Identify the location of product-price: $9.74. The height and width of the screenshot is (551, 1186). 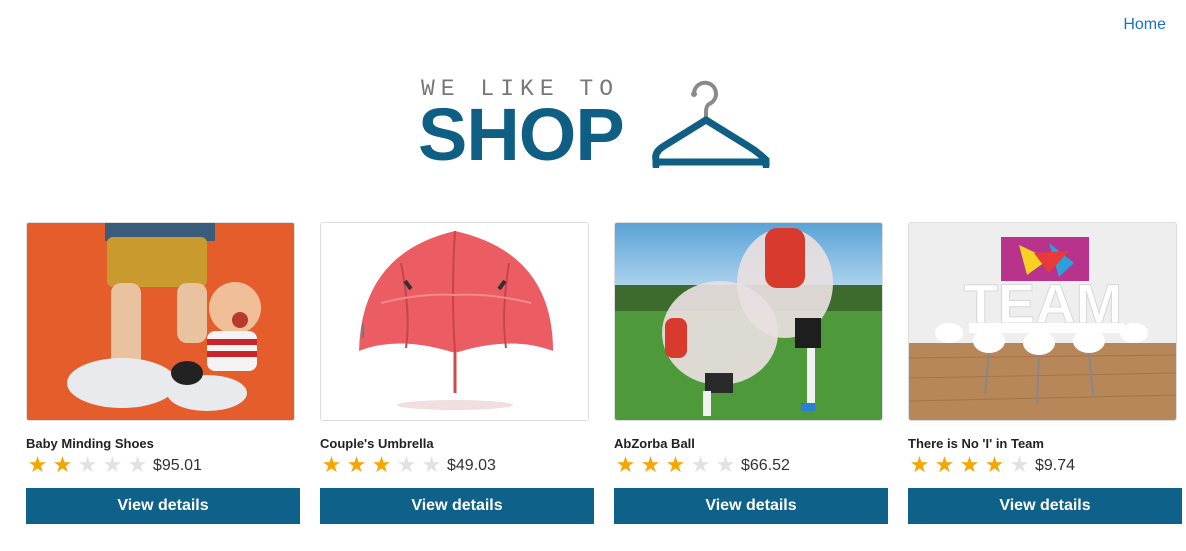
(1055, 465).